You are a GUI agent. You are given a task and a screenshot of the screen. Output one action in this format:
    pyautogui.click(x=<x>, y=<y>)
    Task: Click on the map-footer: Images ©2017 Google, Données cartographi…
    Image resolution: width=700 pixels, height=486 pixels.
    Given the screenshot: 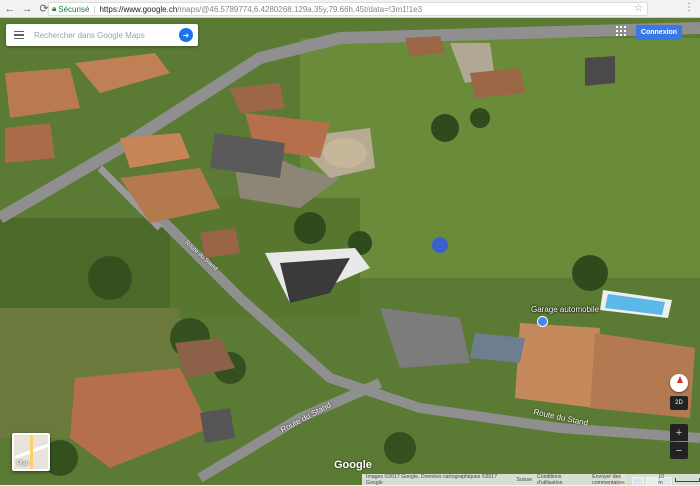 What is the action you would take?
    pyautogui.click(x=531, y=479)
    